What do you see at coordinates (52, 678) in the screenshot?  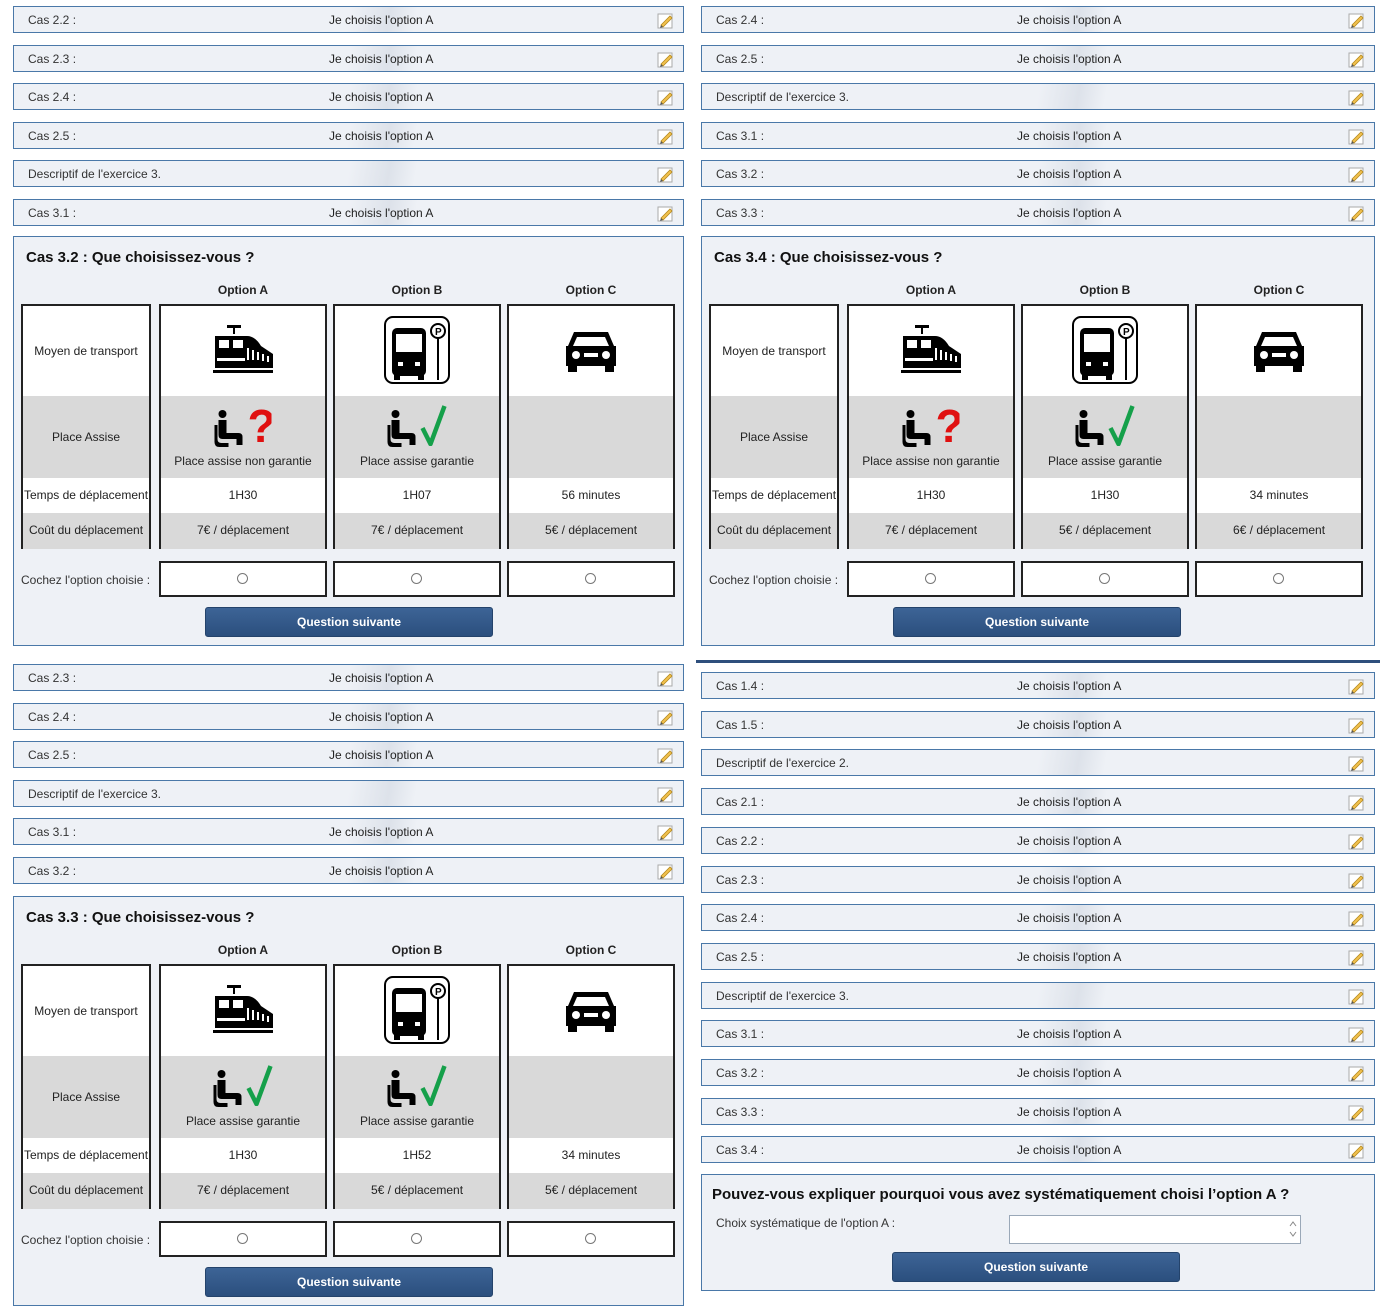 I see `history-row-label: Cas 2.3 :` at bounding box center [52, 678].